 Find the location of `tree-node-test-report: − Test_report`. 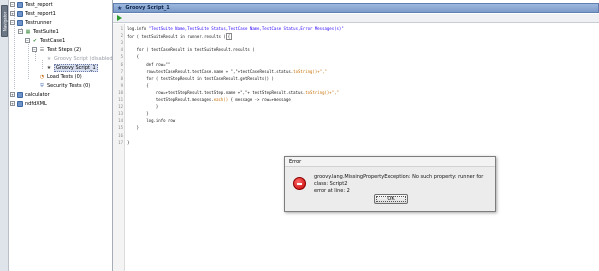

tree-node-test-report: − Test_report is located at coordinates (31, 4).